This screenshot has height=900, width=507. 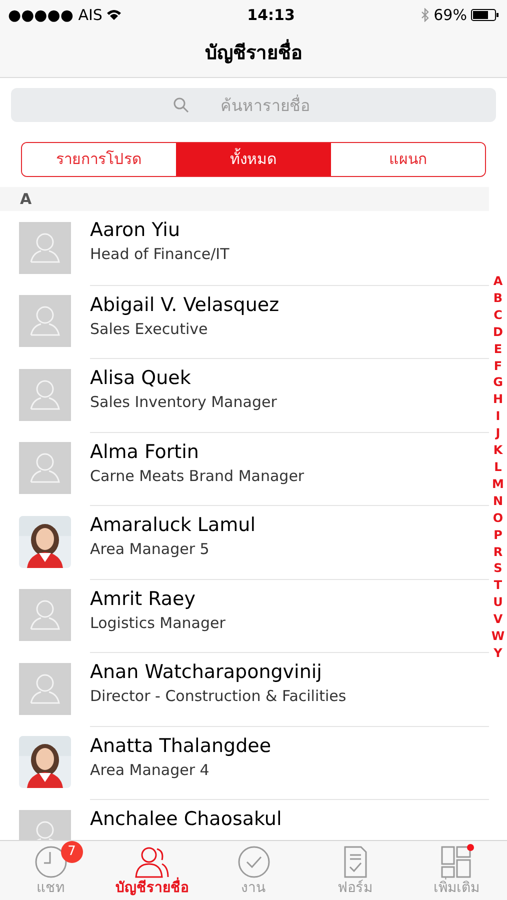 What do you see at coordinates (498, 383) in the screenshot?
I see `index-letter: G` at bounding box center [498, 383].